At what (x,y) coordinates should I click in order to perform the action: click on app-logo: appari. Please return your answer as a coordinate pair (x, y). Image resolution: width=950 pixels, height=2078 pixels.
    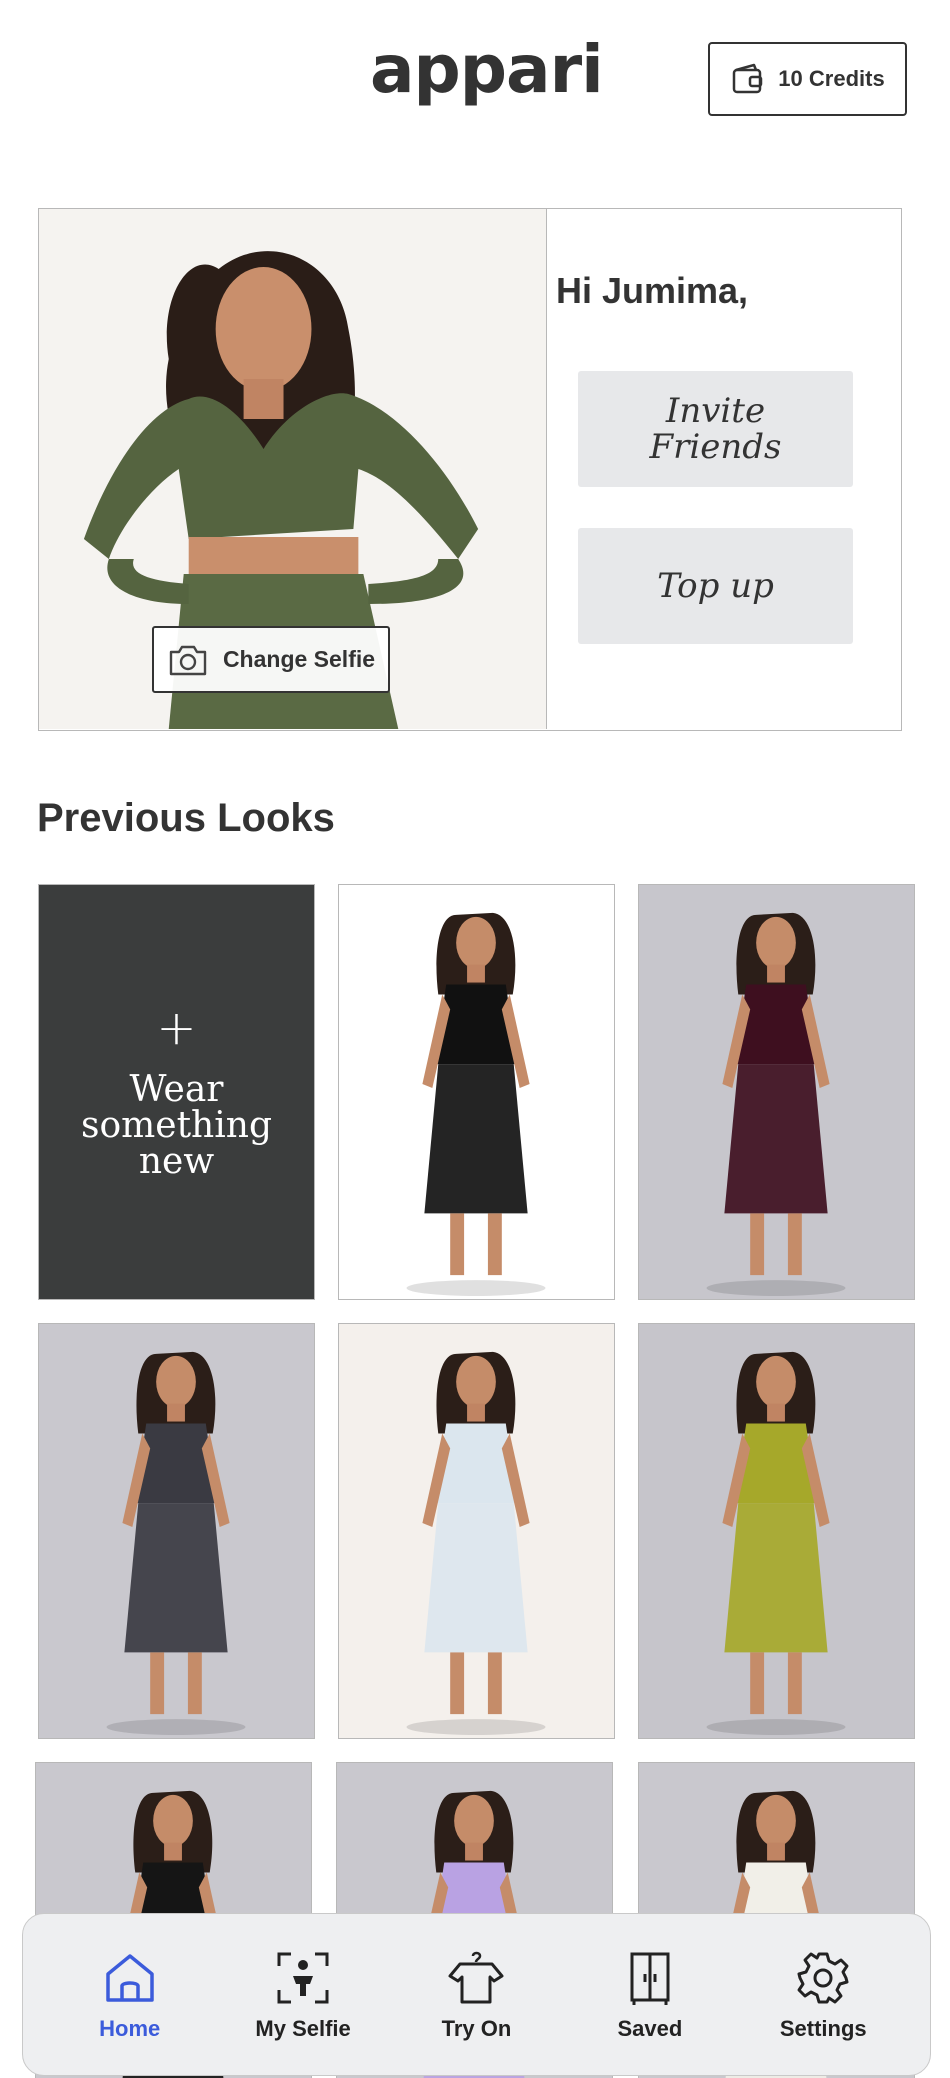
    Looking at the image, I should click on (487, 69).